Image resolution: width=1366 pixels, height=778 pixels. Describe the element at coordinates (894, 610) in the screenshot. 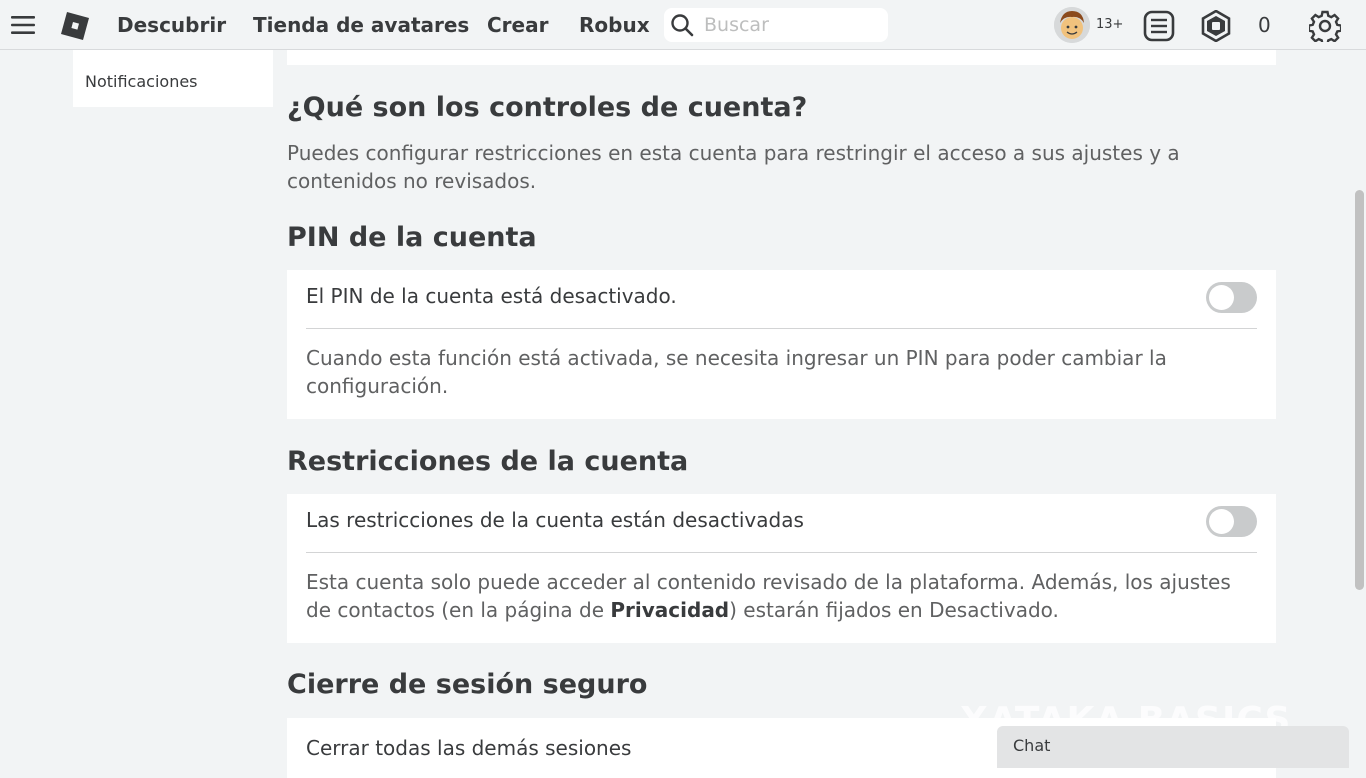

I see `restrictions-description-end: ) estarán fijados en Desactivado.` at that location.